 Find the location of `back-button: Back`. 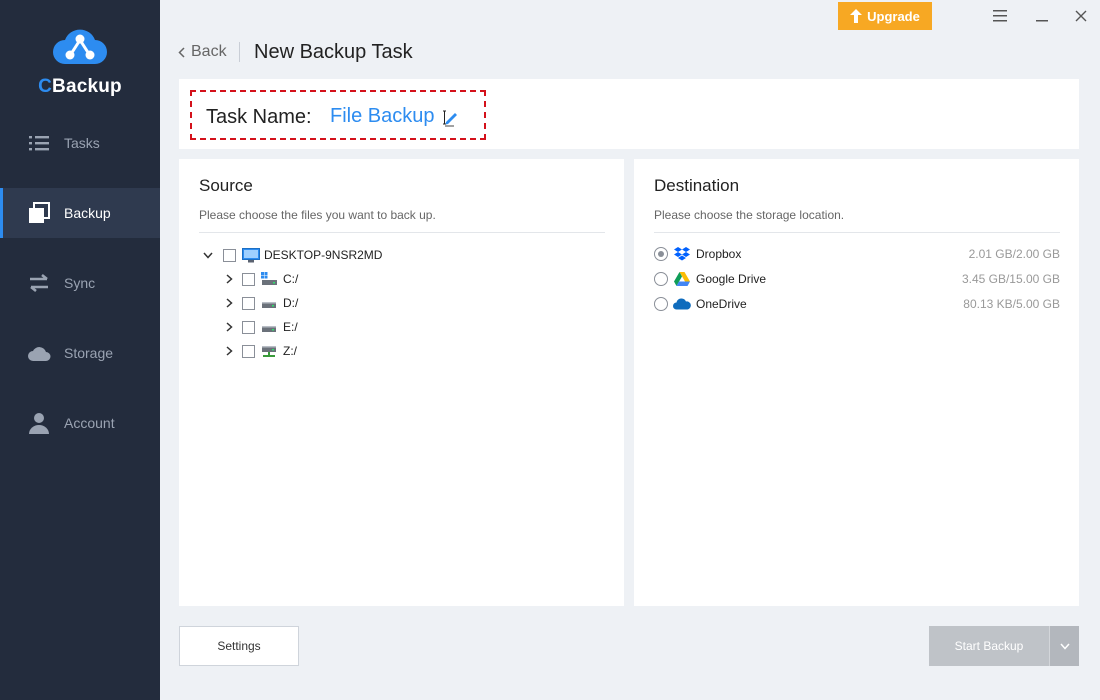

back-button: Back is located at coordinates (202, 52).